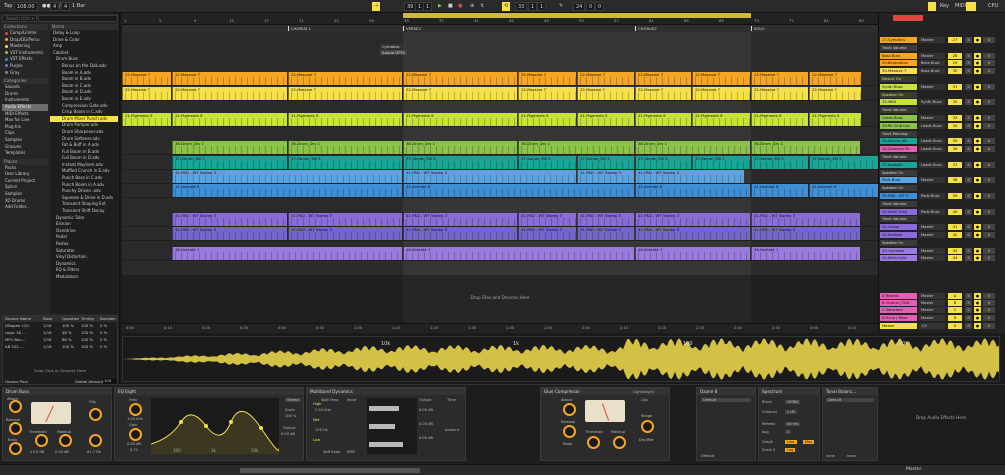  What do you see at coordinates (955, 326) in the screenshot?
I see `track-activator: 0` at bounding box center [955, 326].